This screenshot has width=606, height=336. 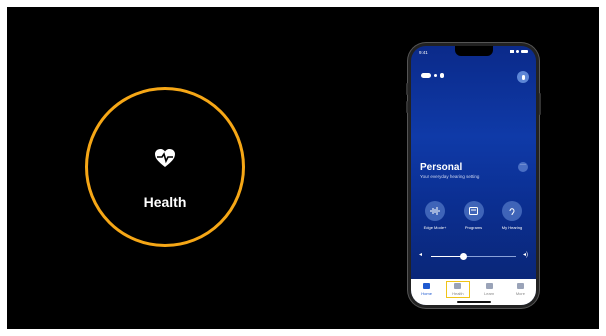 I want to click on tab-more: More, so click(x=520, y=289).